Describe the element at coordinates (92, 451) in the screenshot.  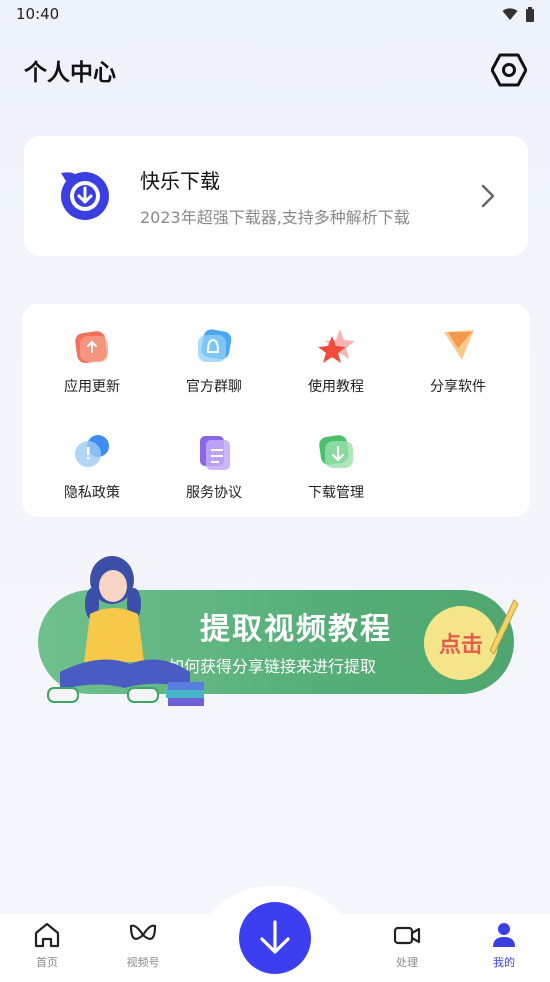
I see `privacy-icon` at that location.